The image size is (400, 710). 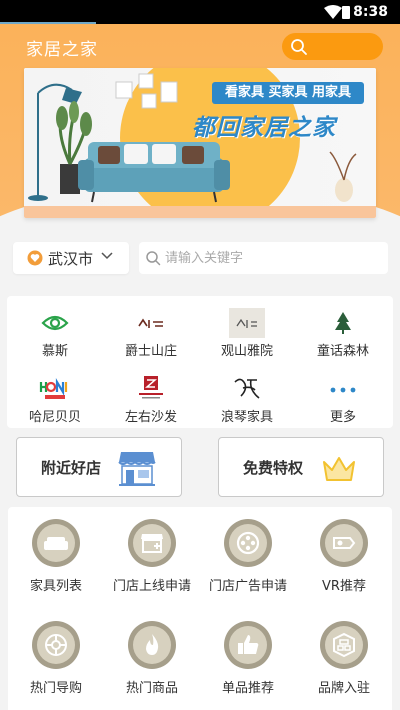 I want to click on keyword-search-input, so click(x=272, y=258).